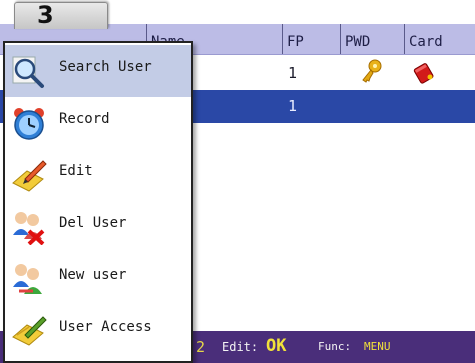 The width and height of the screenshot is (475, 363). Describe the element at coordinates (371, 73) in the screenshot. I see `key-icon` at that location.